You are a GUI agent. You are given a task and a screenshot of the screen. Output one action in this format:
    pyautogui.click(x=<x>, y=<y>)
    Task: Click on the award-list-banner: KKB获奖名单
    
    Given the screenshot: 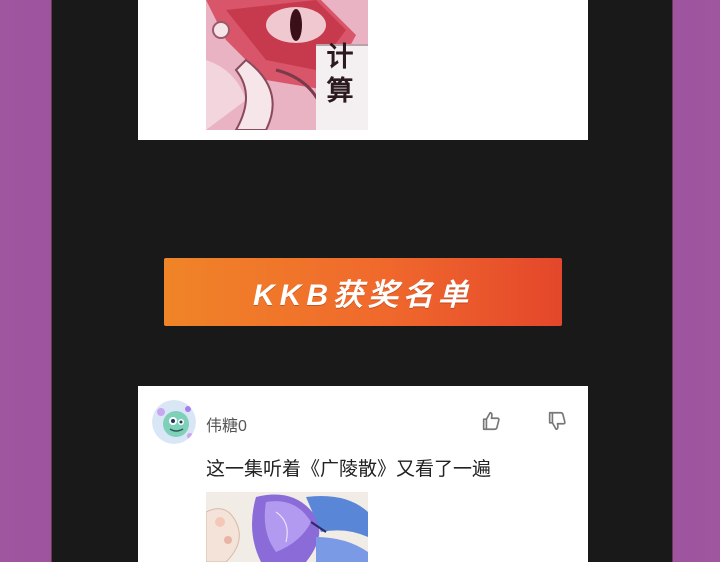 What is the action you would take?
    pyautogui.click(x=363, y=292)
    